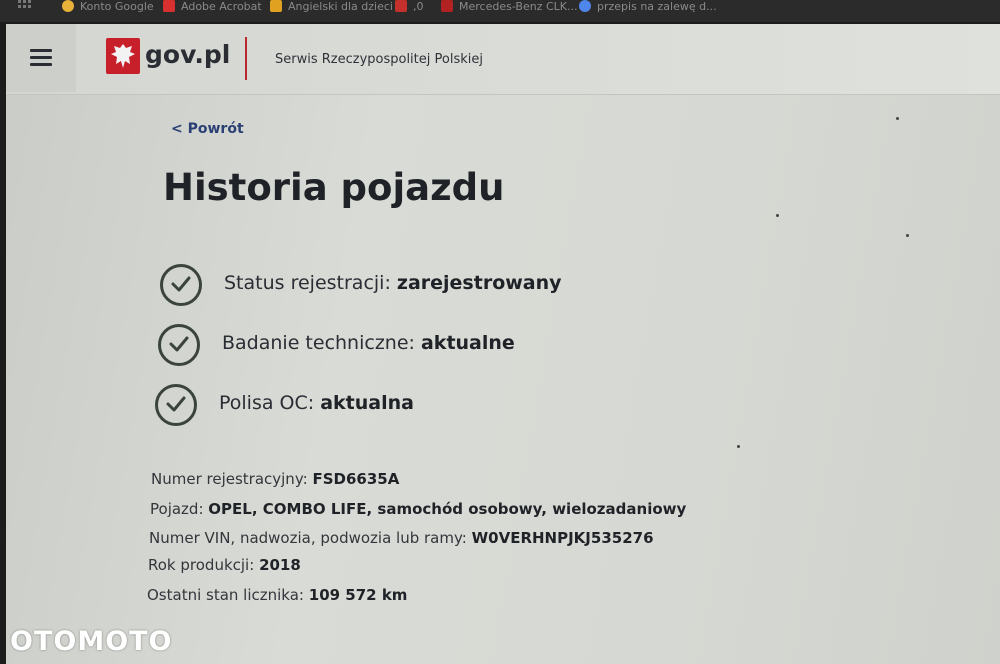  What do you see at coordinates (379, 59) in the screenshot?
I see `service-name: Serwis Rzeczypospolitej Polskiej` at bounding box center [379, 59].